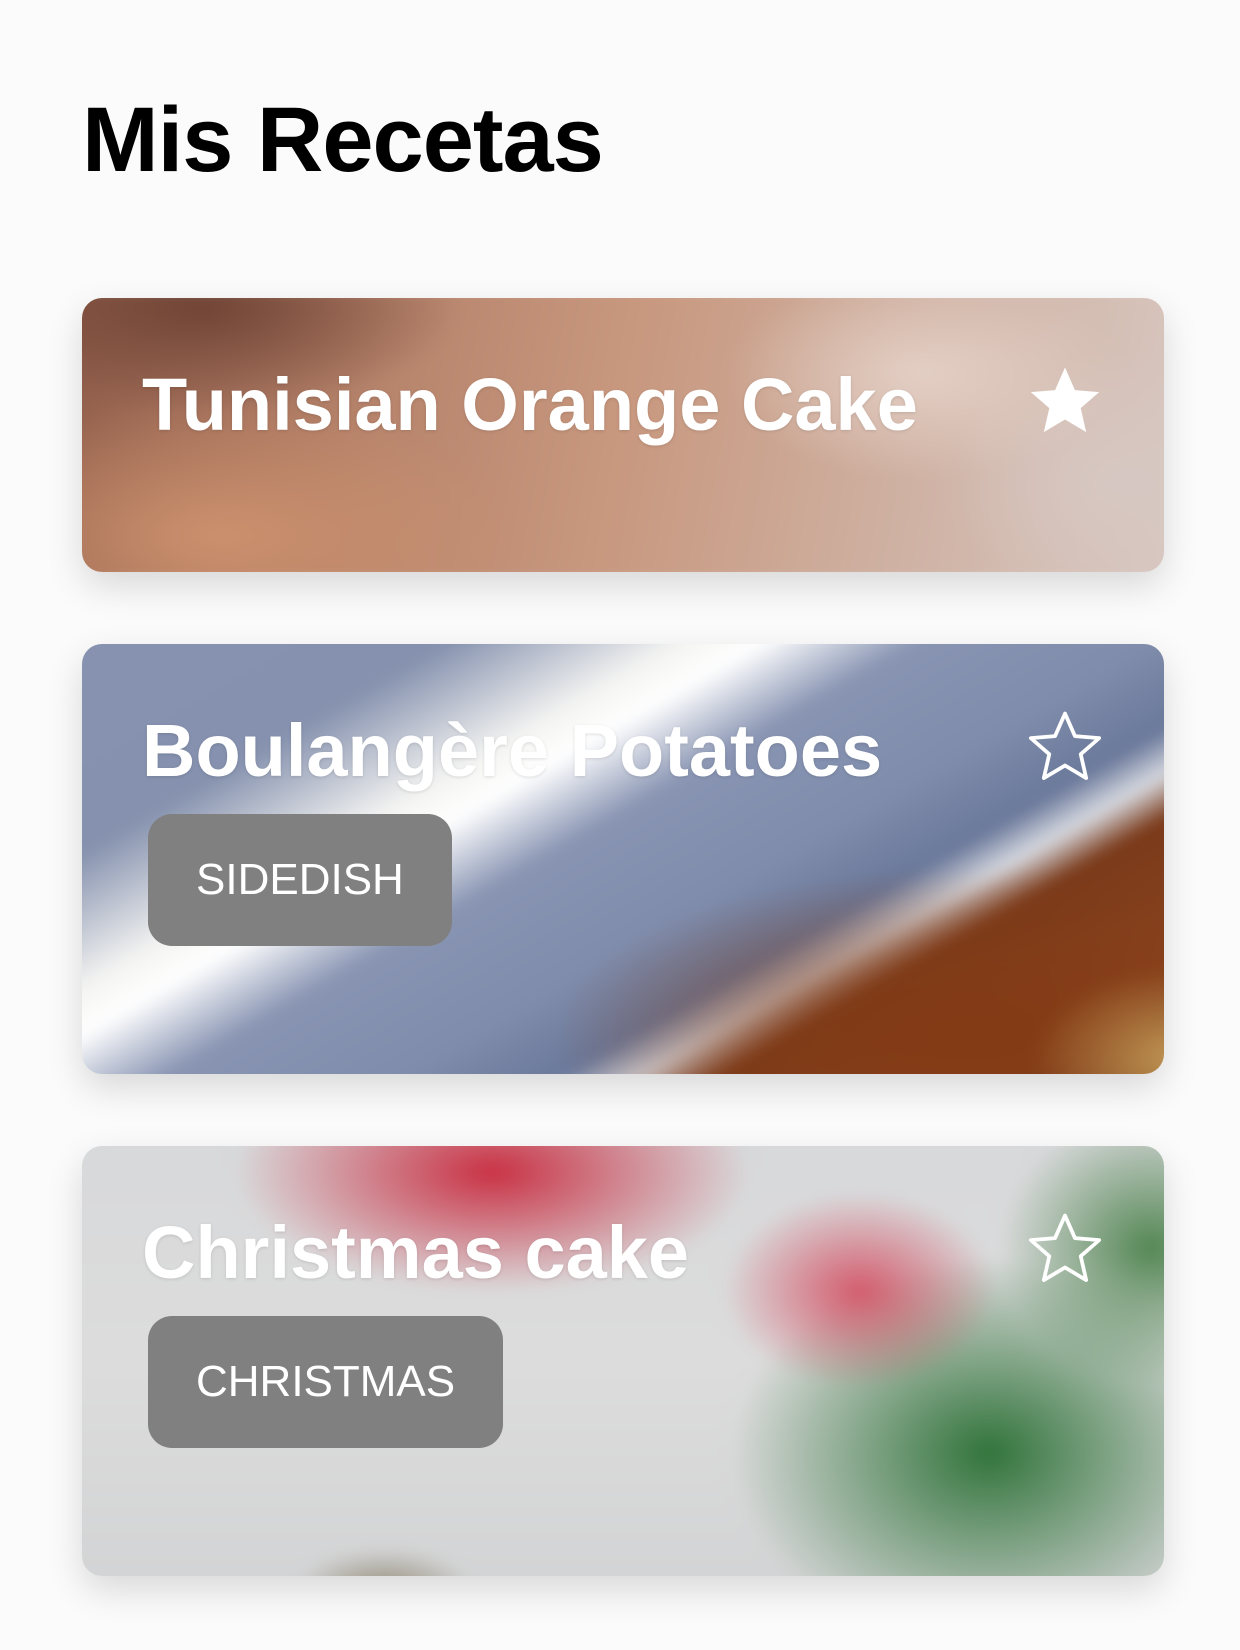 The height and width of the screenshot is (1650, 1240). I want to click on recipe-title: Boulangère Potatoes, so click(512, 750).